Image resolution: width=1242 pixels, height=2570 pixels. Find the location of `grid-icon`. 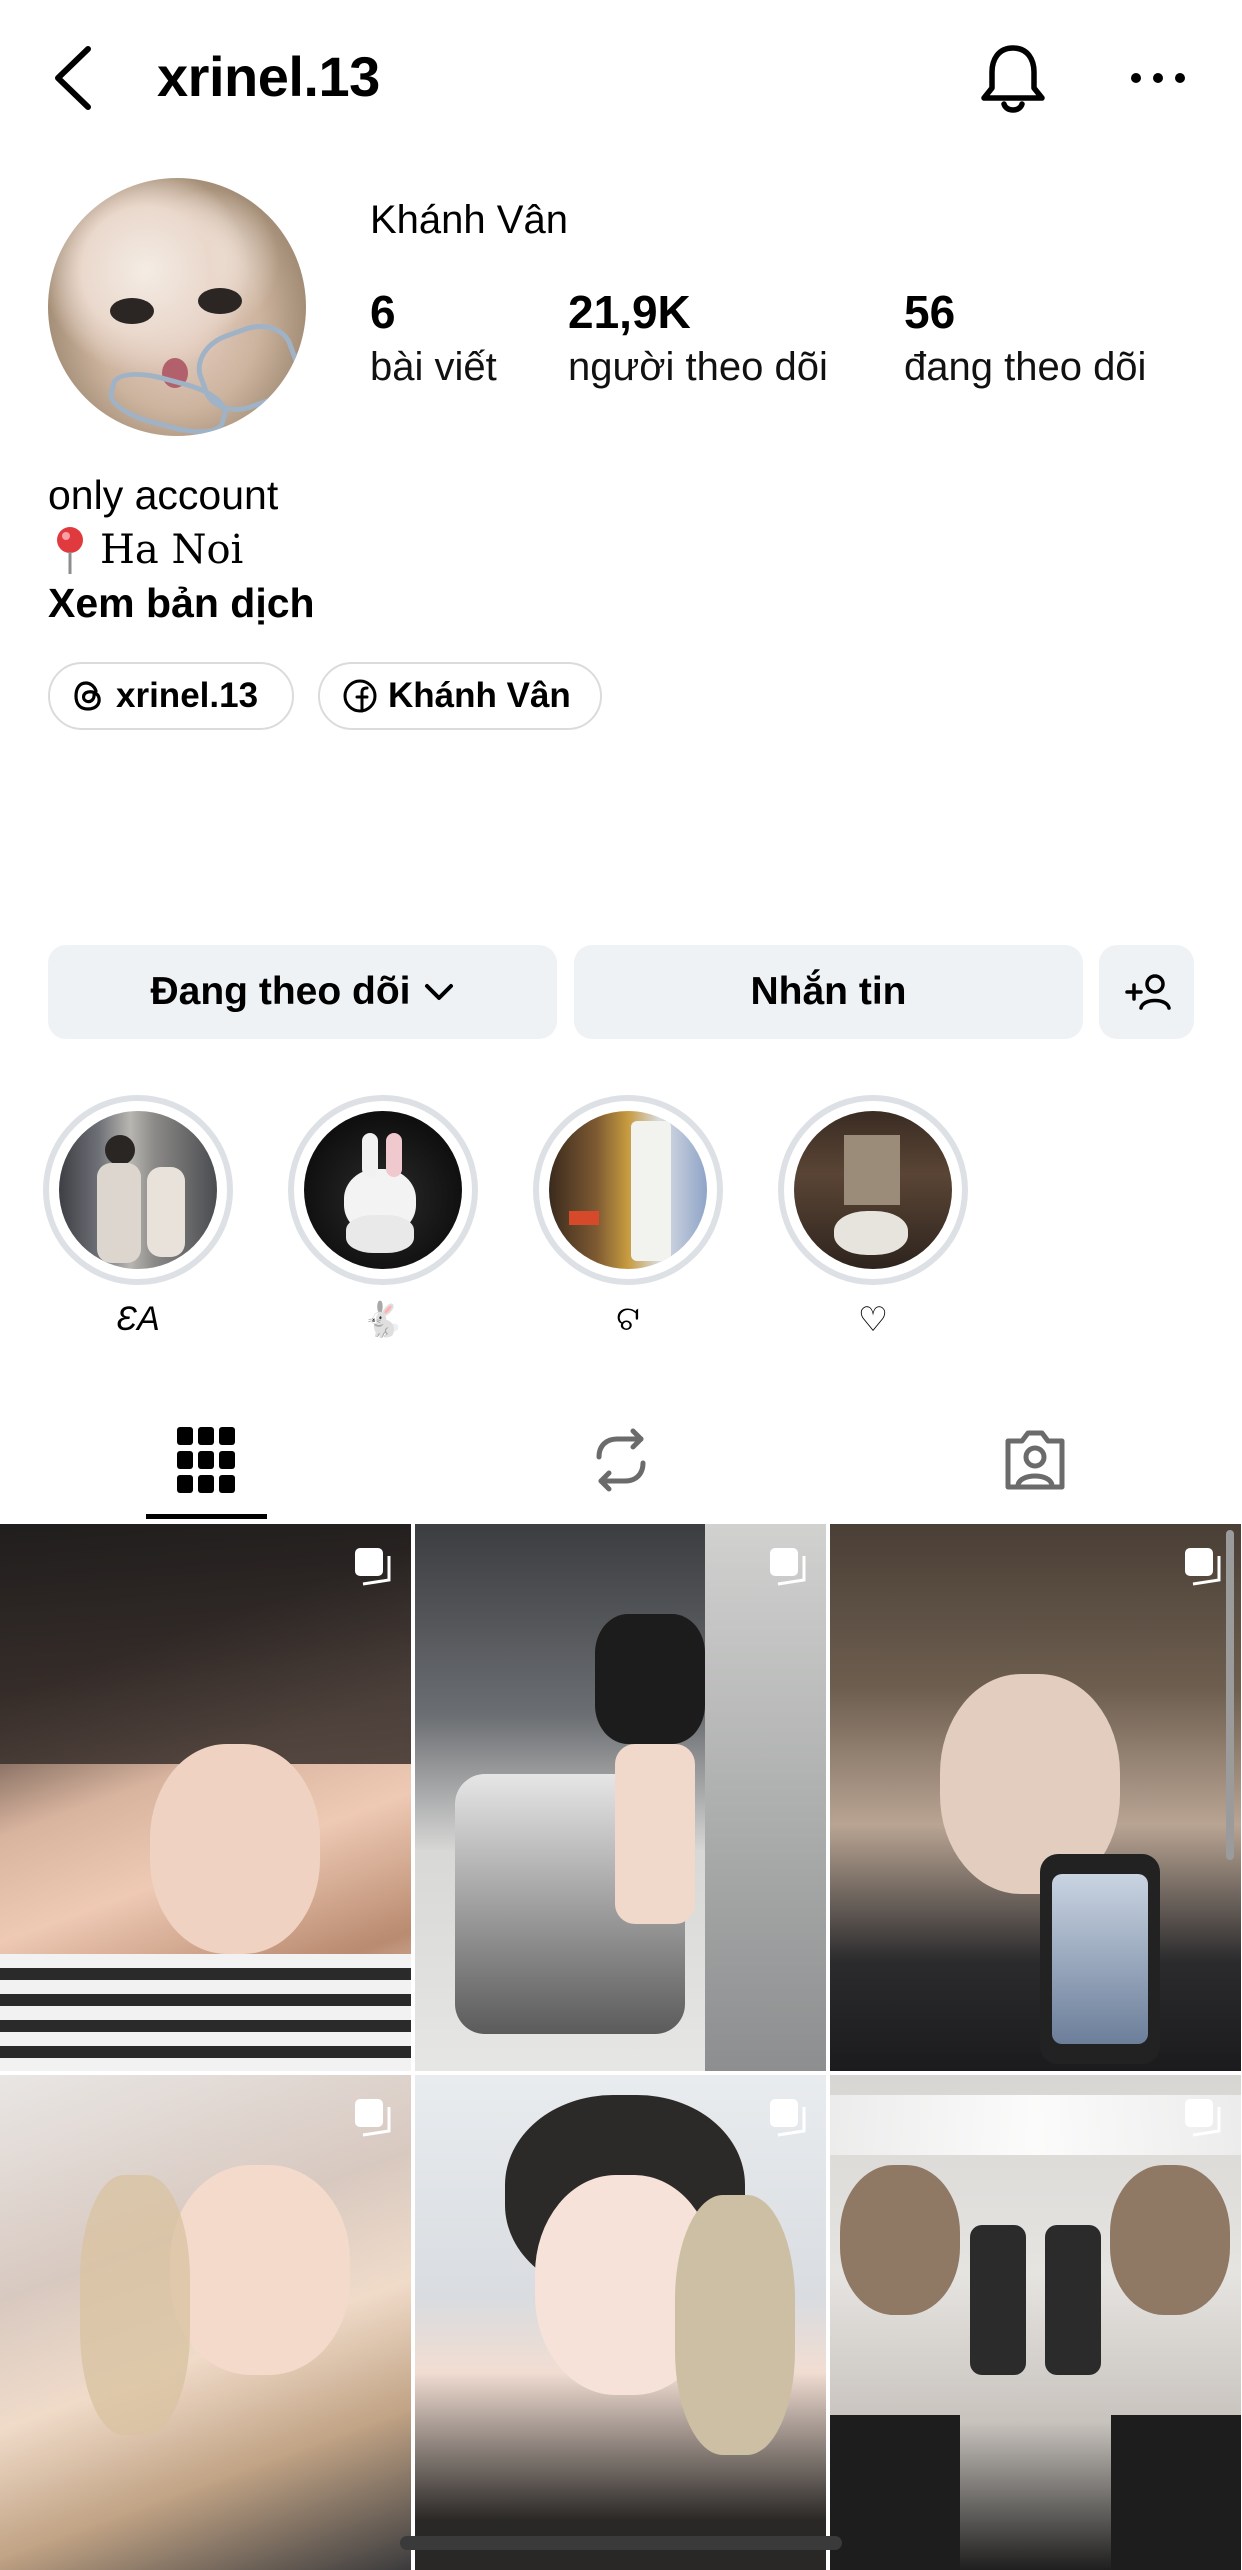

grid-icon is located at coordinates (206, 1460).